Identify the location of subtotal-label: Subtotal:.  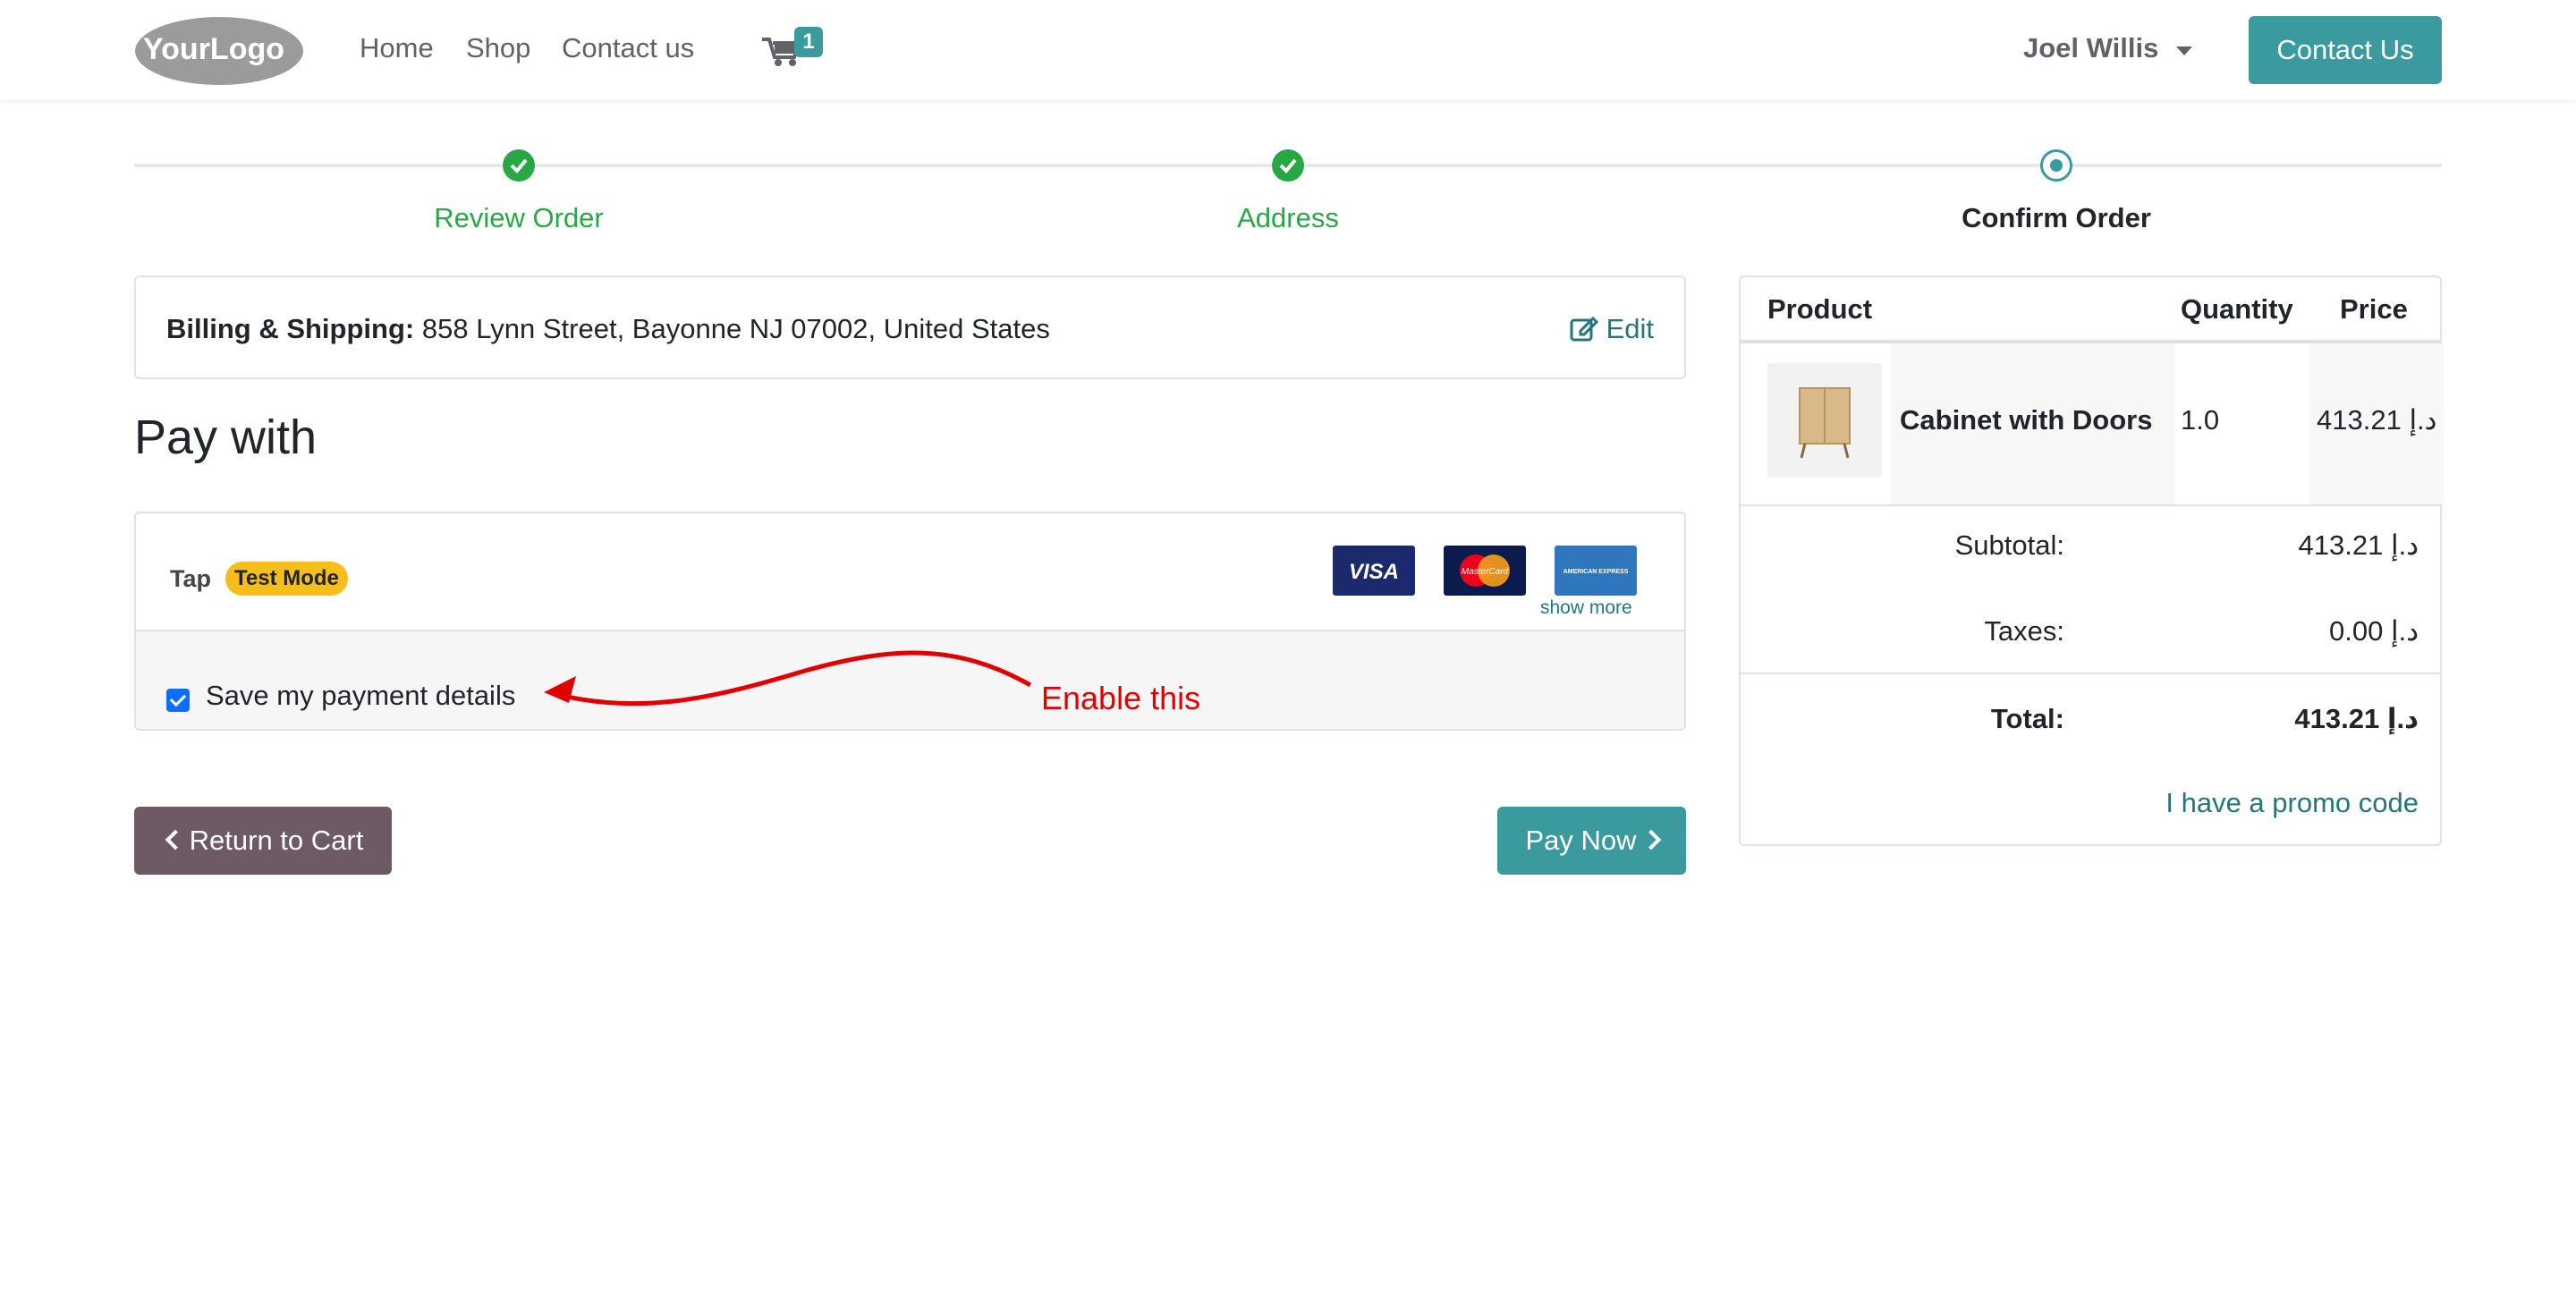
(2009, 545).